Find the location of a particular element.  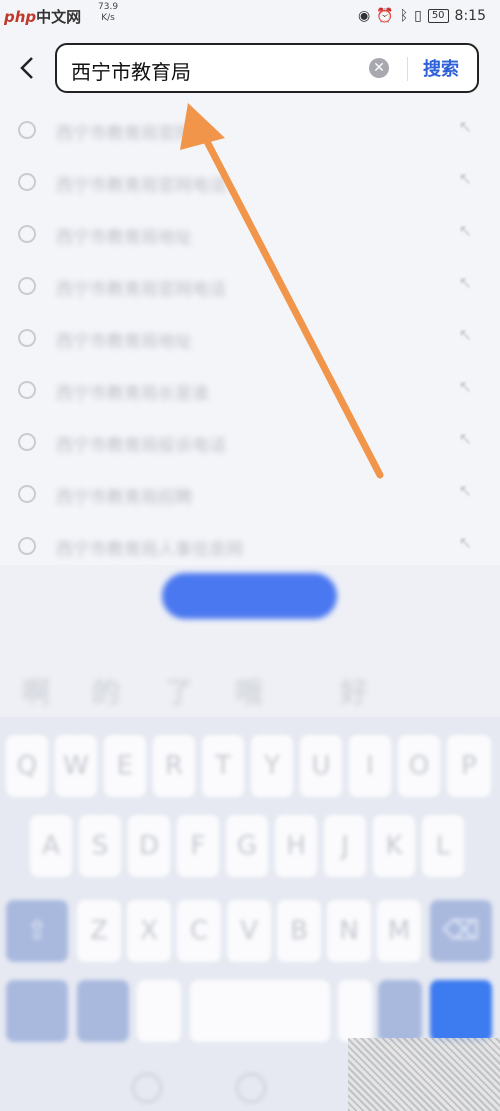

arrow-shaft is located at coordinates (290, 301).